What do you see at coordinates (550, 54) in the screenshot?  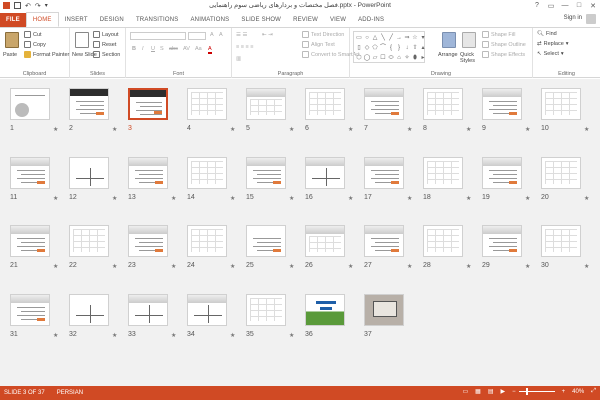 I see `select-button: ↖ Select ▾` at bounding box center [550, 54].